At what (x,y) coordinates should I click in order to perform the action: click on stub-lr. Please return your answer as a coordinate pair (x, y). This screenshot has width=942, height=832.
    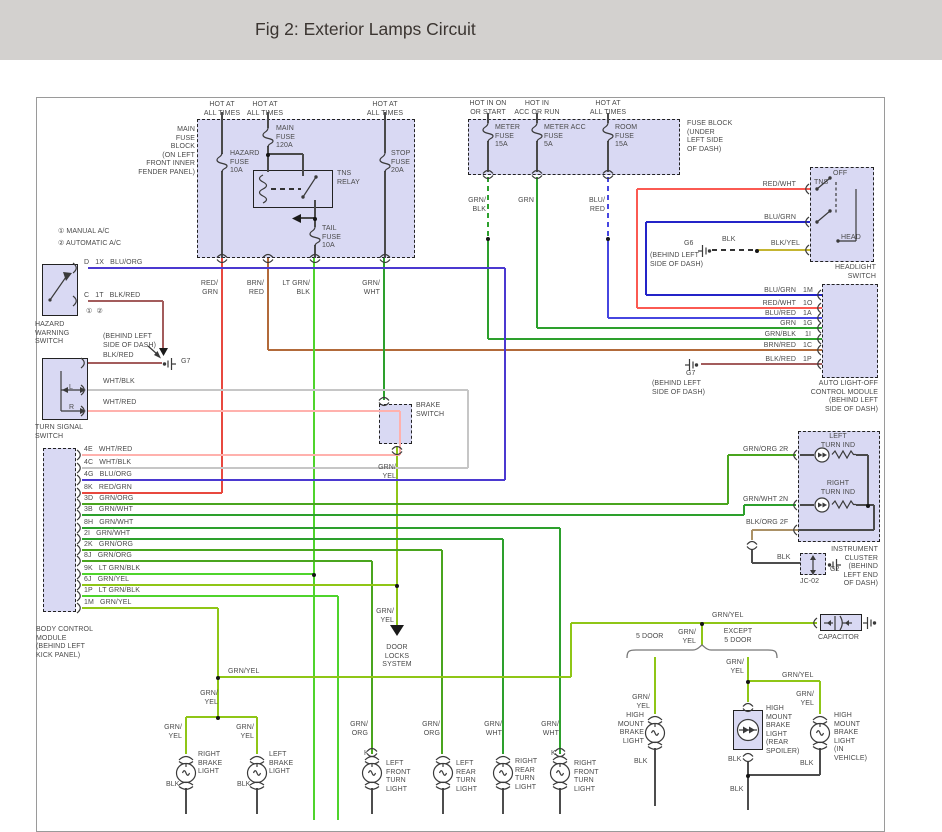
    Looking at the image, I should click on (443, 801).